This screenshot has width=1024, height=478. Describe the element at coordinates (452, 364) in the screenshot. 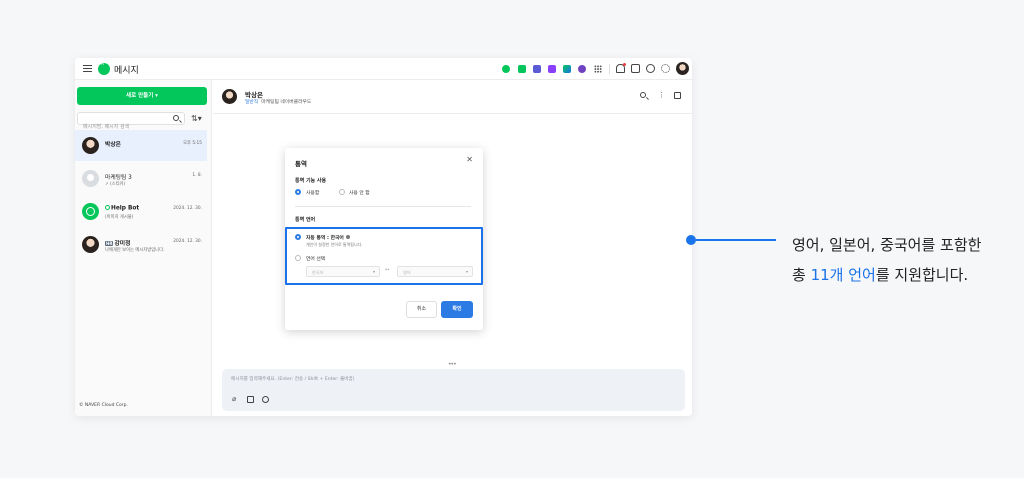

I see `resize-handle: •••` at that location.